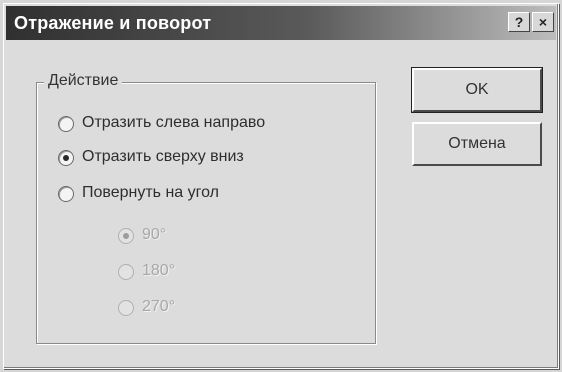 The height and width of the screenshot is (372, 562). I want to click on radio-angle-270: 270°, so click(178, 309).